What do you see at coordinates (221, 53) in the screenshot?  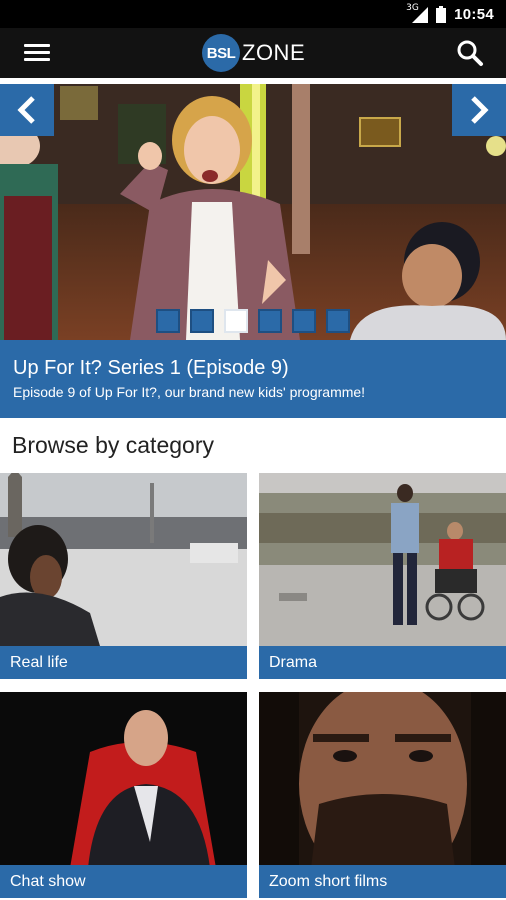 I see `logo-badge: BSL` at bounding box center [221, 53].